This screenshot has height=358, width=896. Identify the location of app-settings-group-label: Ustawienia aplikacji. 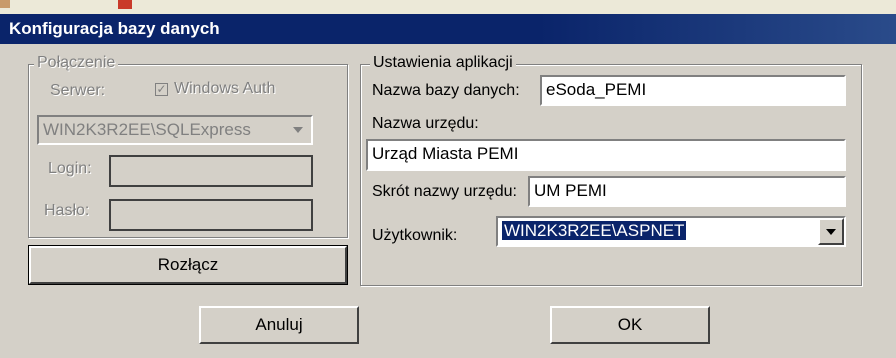
(443, 63).